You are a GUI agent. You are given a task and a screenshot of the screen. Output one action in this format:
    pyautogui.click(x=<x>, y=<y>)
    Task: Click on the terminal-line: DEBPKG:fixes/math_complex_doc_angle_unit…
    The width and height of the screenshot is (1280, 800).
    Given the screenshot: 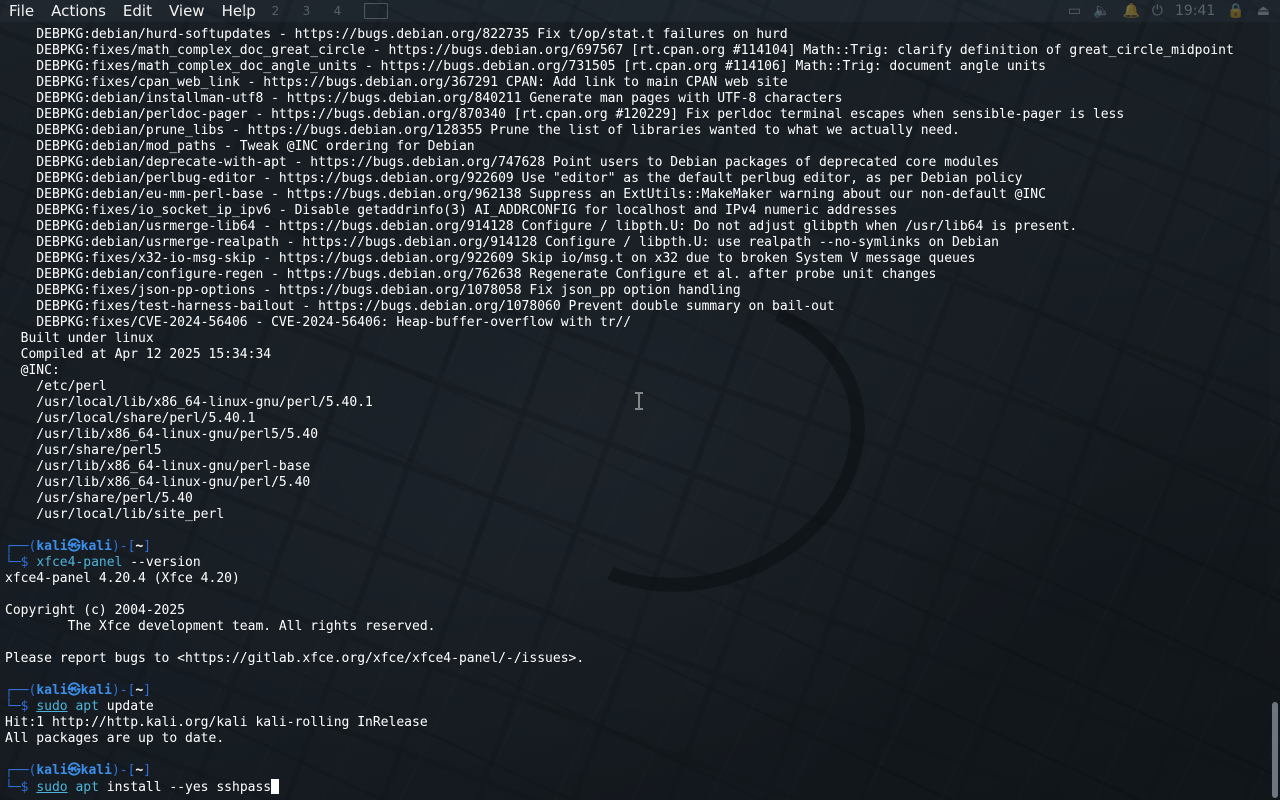 What is the action you would take?
    pyautogui.click(x=525, y=66)
    